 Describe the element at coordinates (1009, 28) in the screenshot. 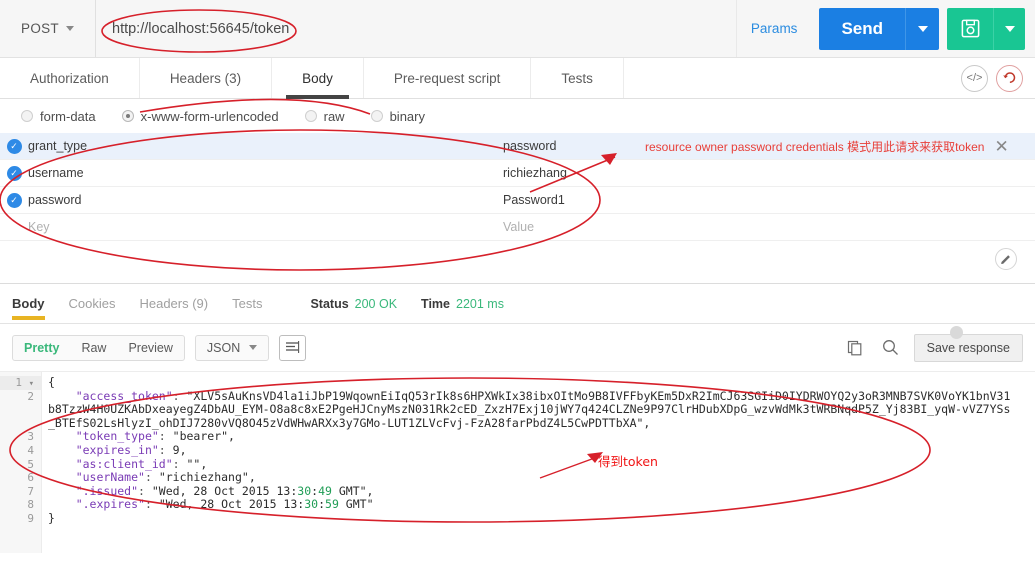

I see `save-options-button` at that location.